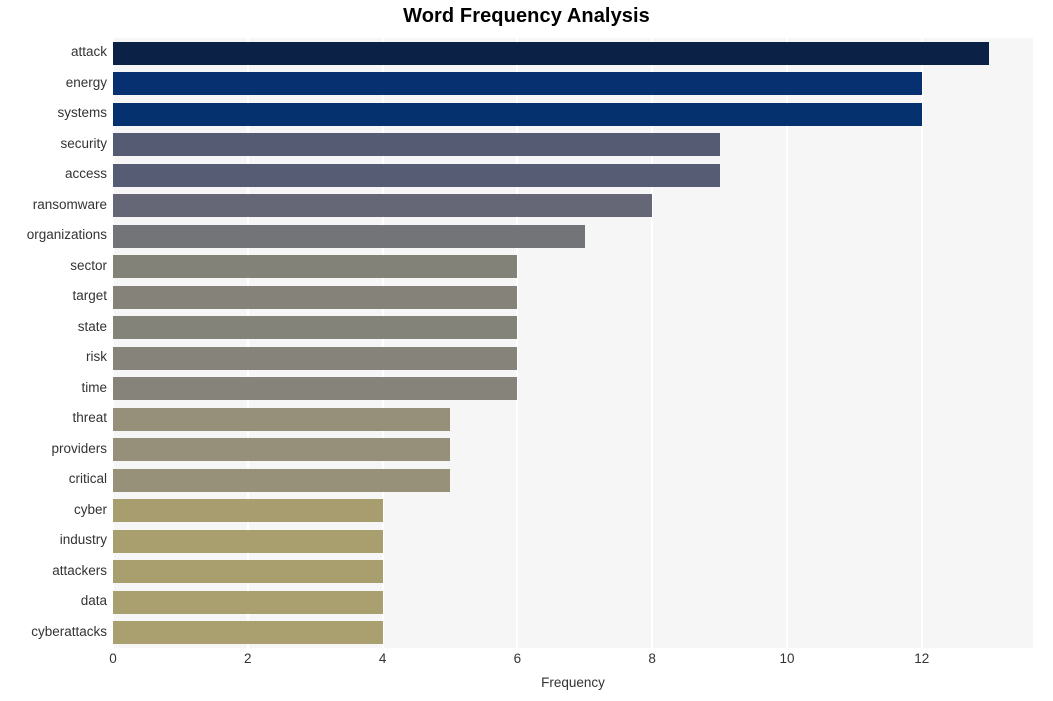 This screenshot has height=701, width=1053. I want to click on y-axis-label-organizations: organizations, so click(66, 235).